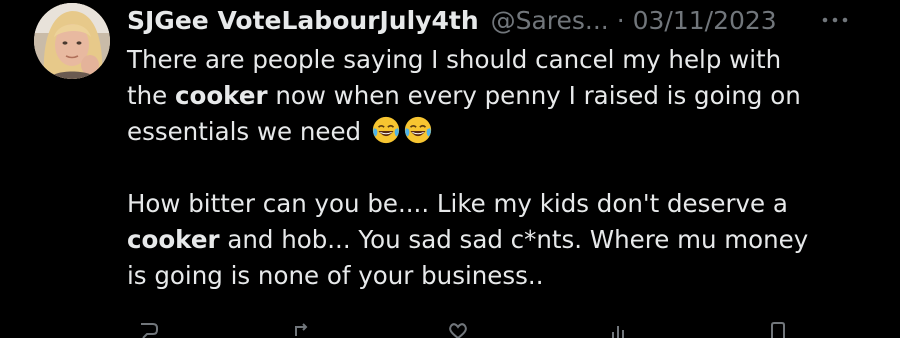 The width and height of the screenshot is (900, 338). Describe the element at coordinates (507, 132) in the screenshot. I see `tweet-line: essentials we need` at that location.